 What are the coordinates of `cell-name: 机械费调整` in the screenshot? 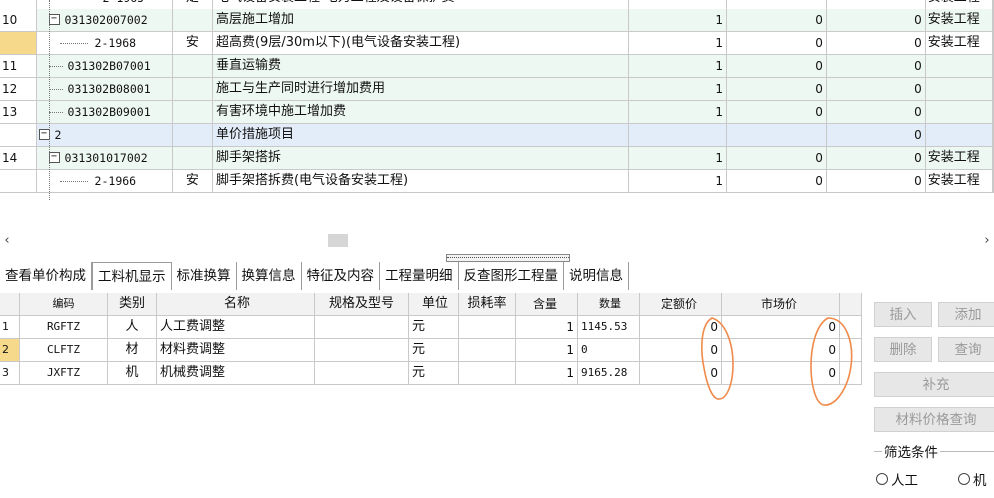 It's located at (236, 373).